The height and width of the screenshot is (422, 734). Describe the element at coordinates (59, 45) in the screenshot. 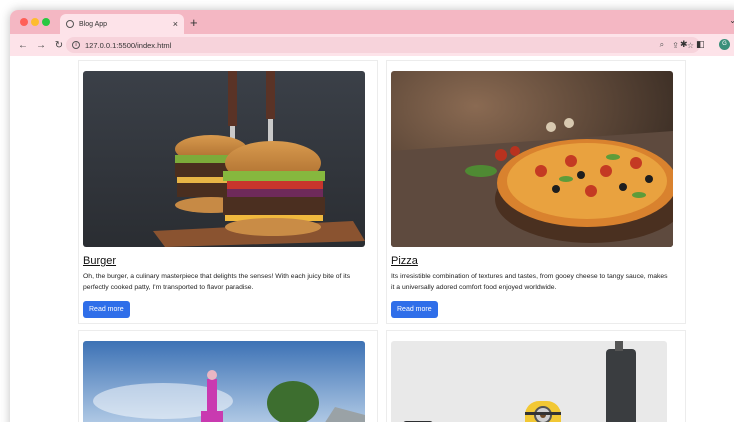

I see `reload-icon: ↻` at that location.